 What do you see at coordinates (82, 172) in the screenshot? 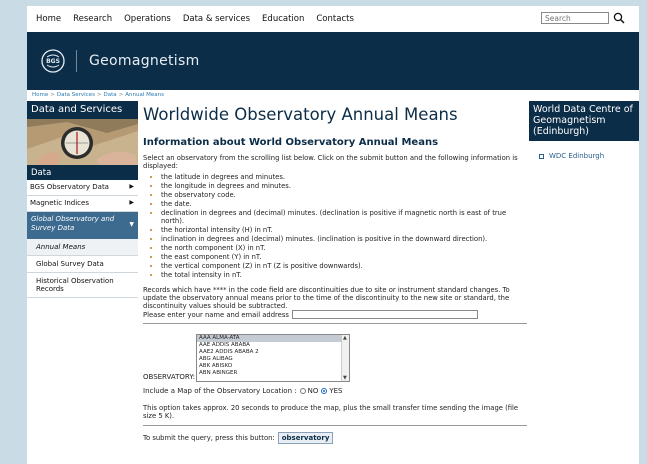
I see `sidebar-section-data: Data` at bounding box center [82, 172].